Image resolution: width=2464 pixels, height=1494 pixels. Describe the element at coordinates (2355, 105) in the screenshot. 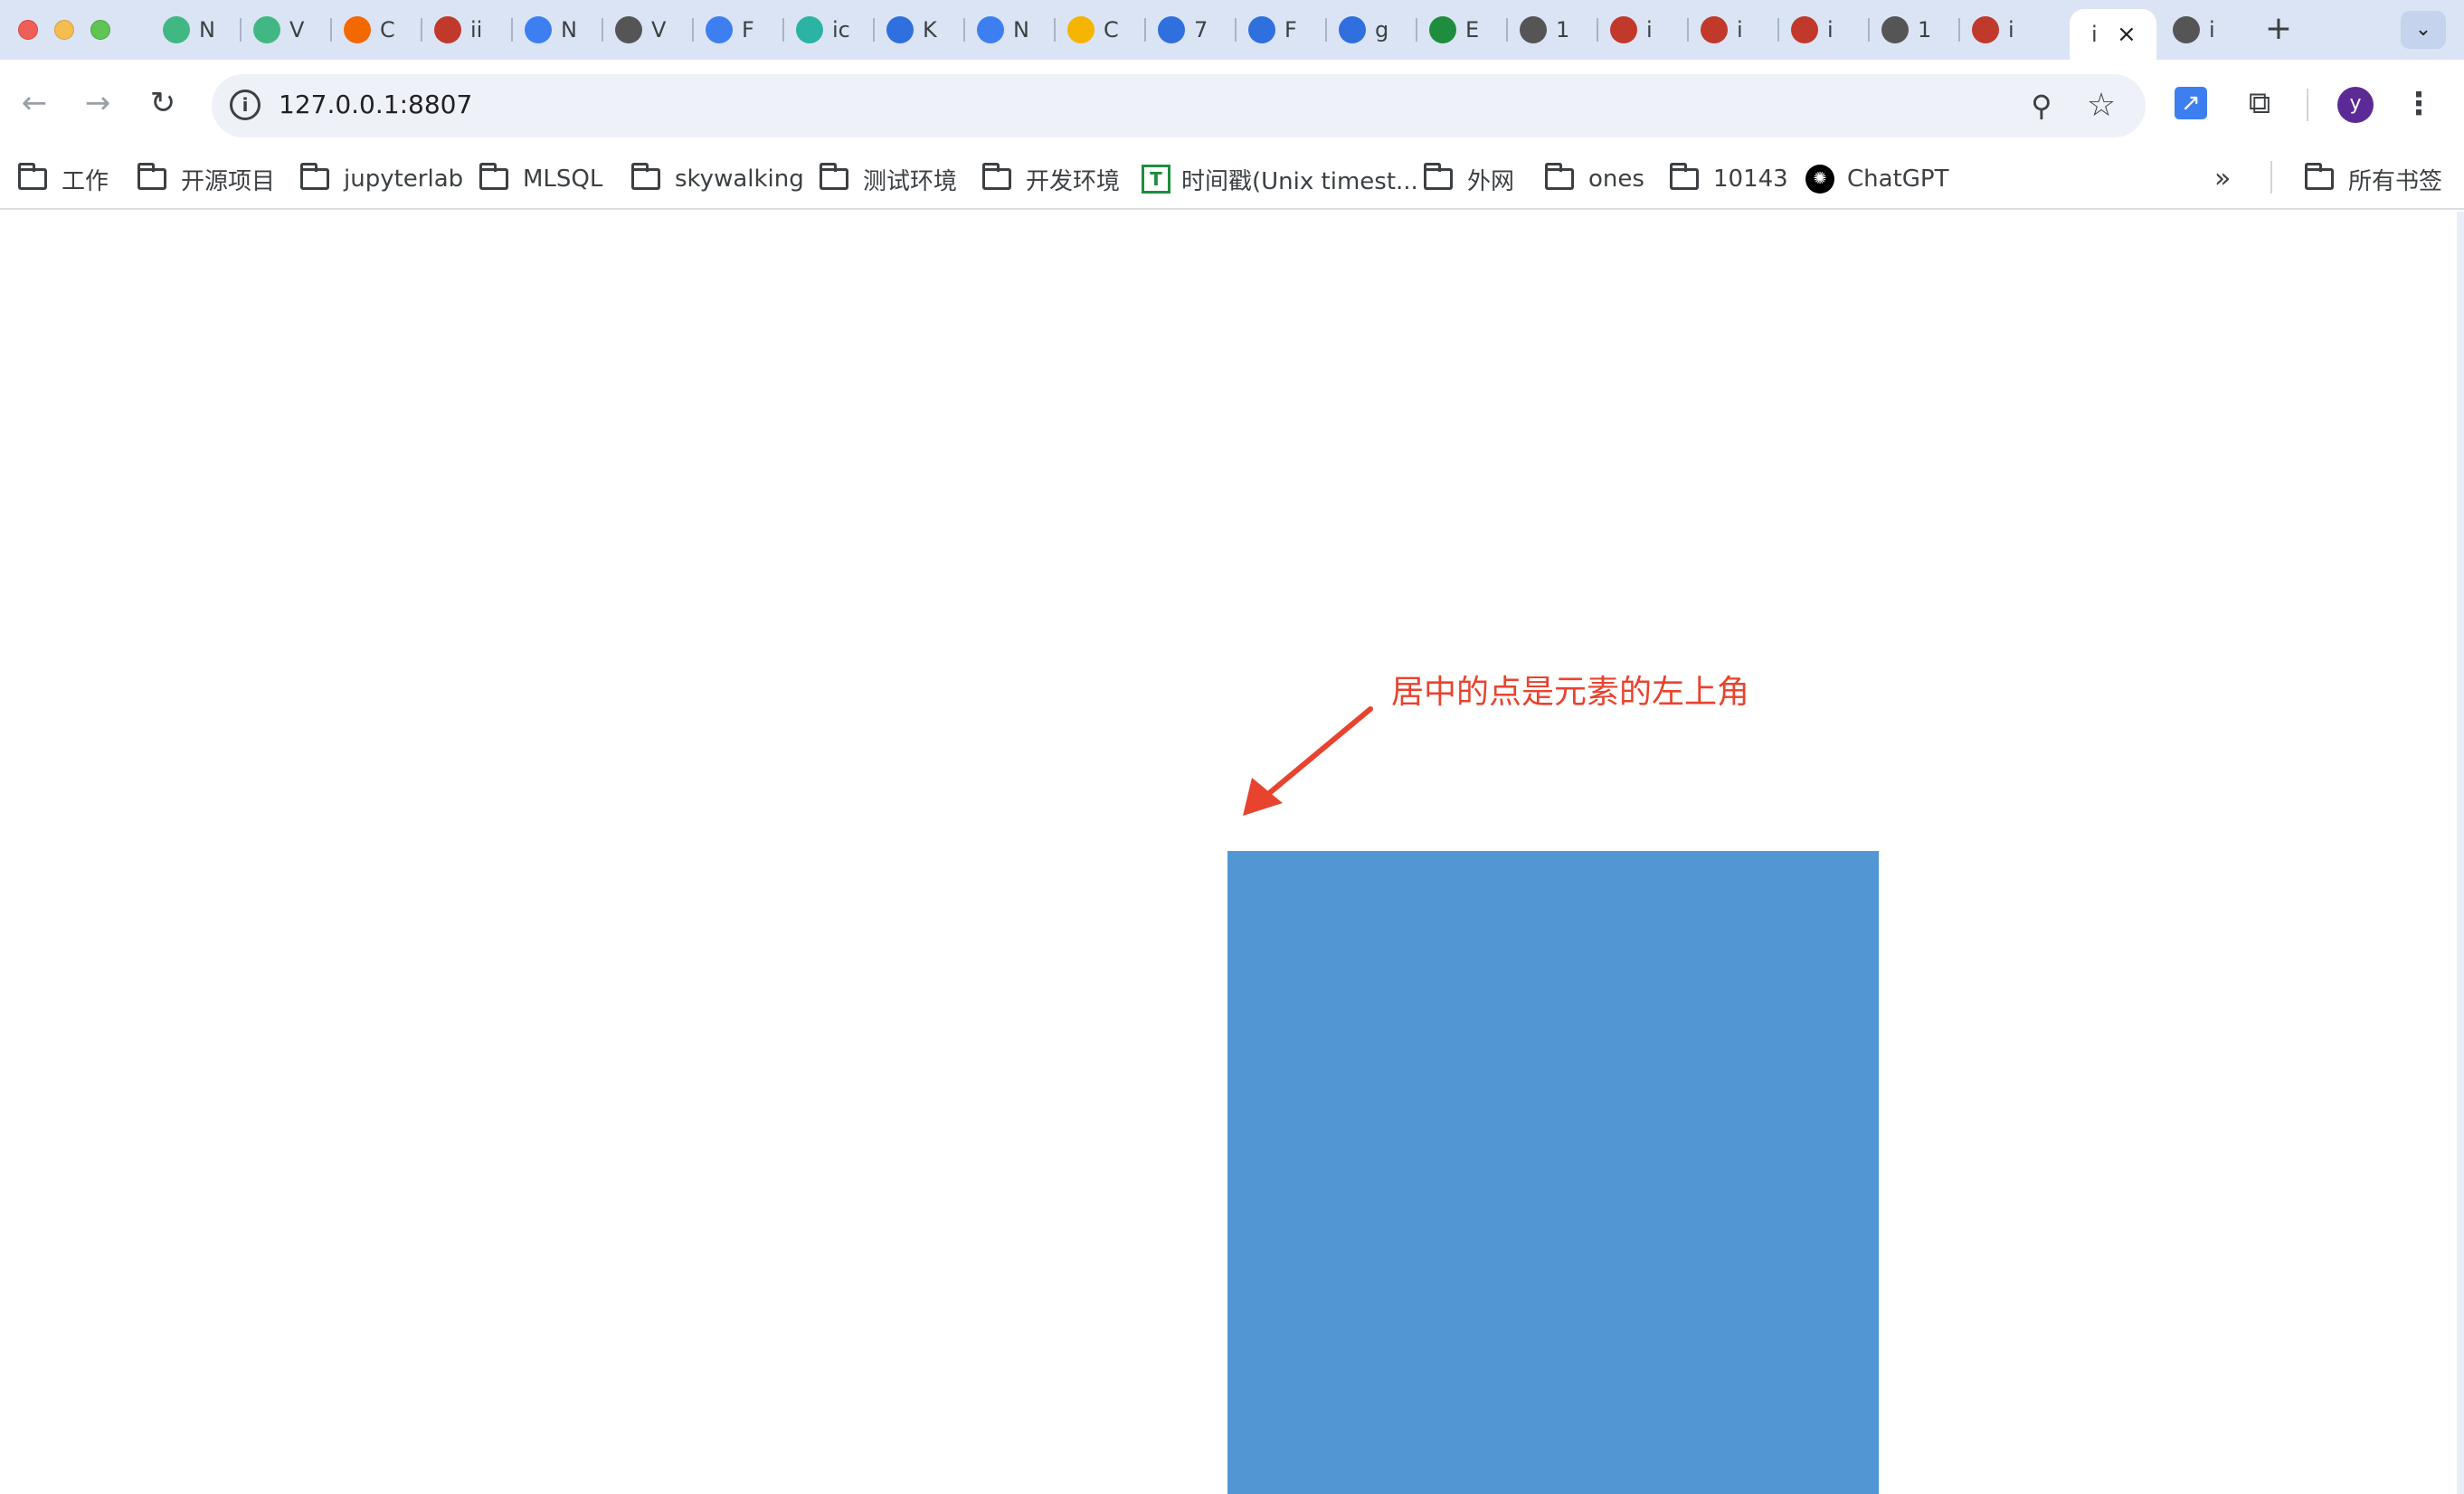

I see `profile-avatar: y` at that location.